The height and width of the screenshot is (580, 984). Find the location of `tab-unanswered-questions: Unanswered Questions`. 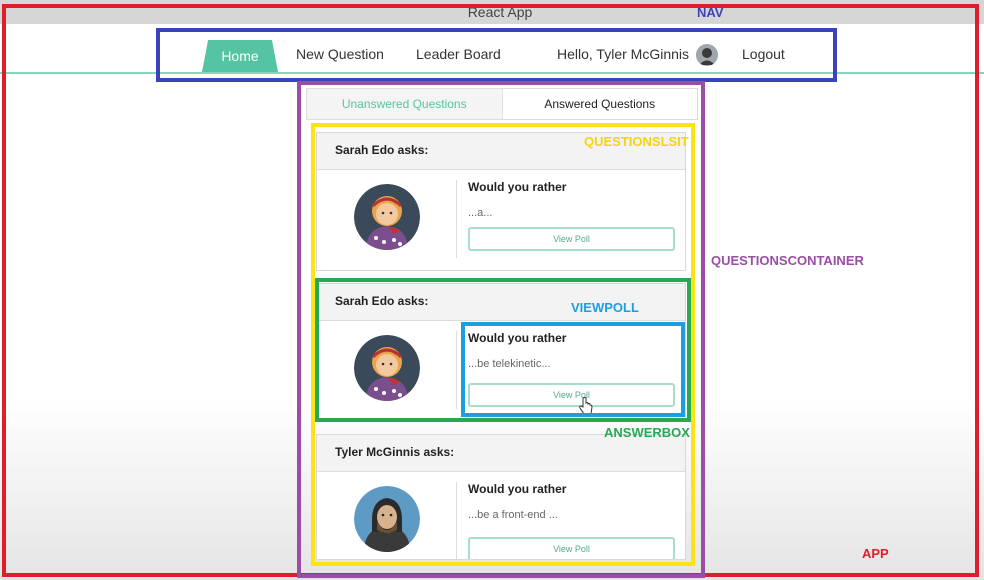

tab-unanswered-questions: Unanswered Questions is located at coordinates (405, 104).